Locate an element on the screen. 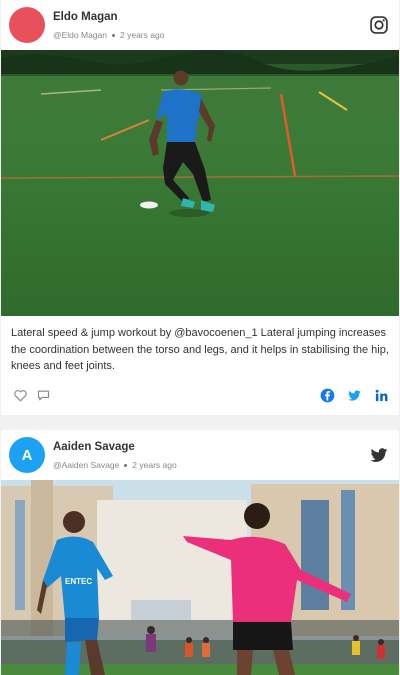 This screenshot has width=400, height=675. post-meta: @Eldo Magan 2 years ago is located at coordinates (108, 35).